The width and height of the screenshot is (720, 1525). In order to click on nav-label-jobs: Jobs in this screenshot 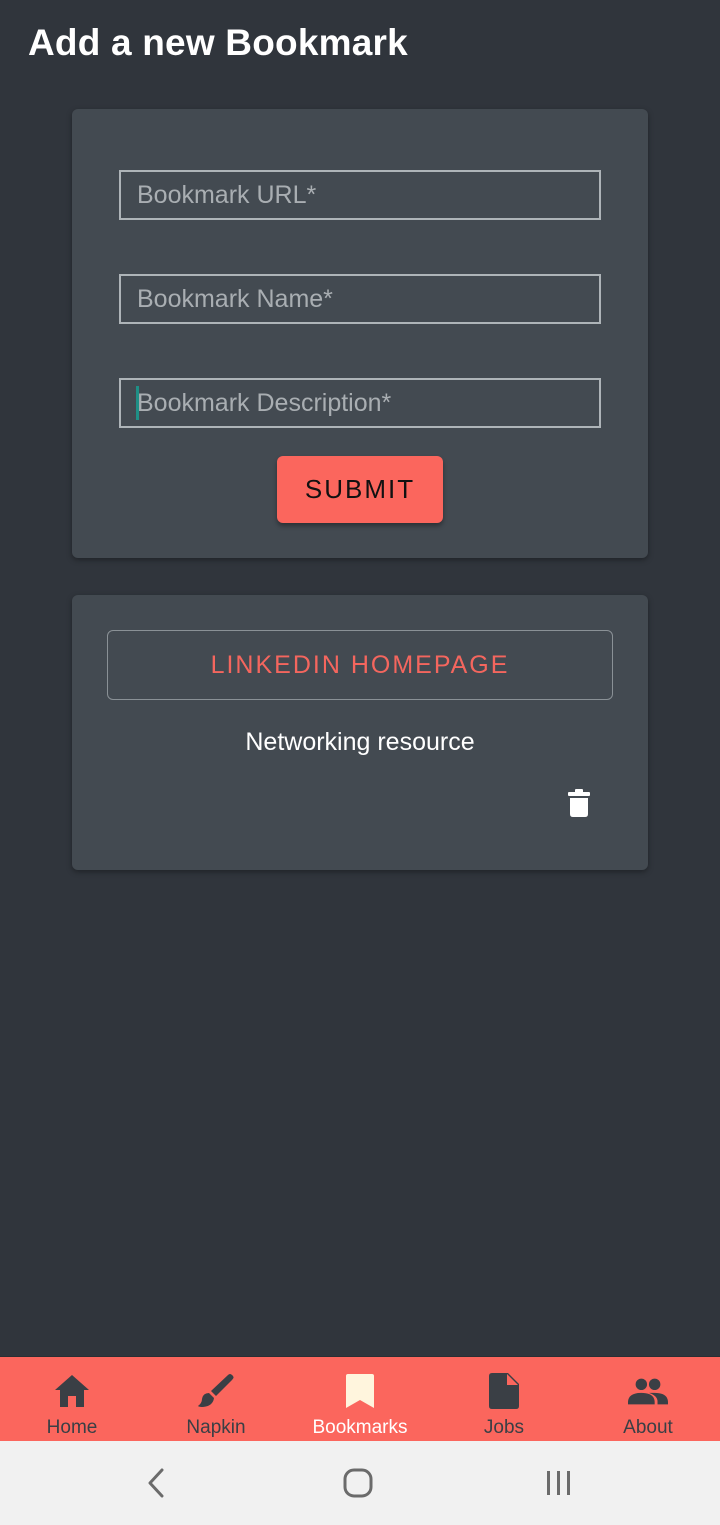, I will do `click(504, 1427)`.